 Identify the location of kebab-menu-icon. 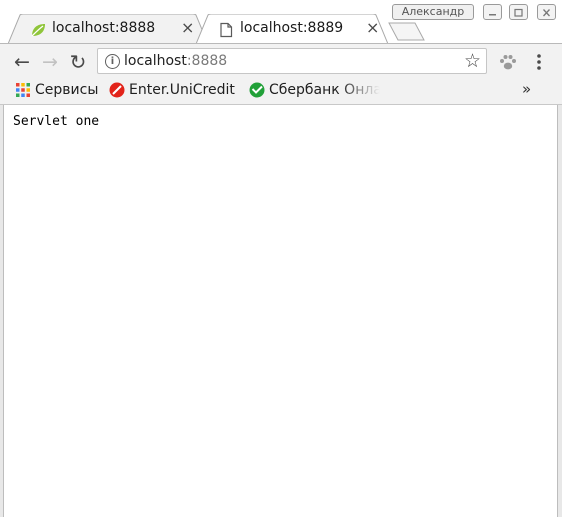
(539, 62).